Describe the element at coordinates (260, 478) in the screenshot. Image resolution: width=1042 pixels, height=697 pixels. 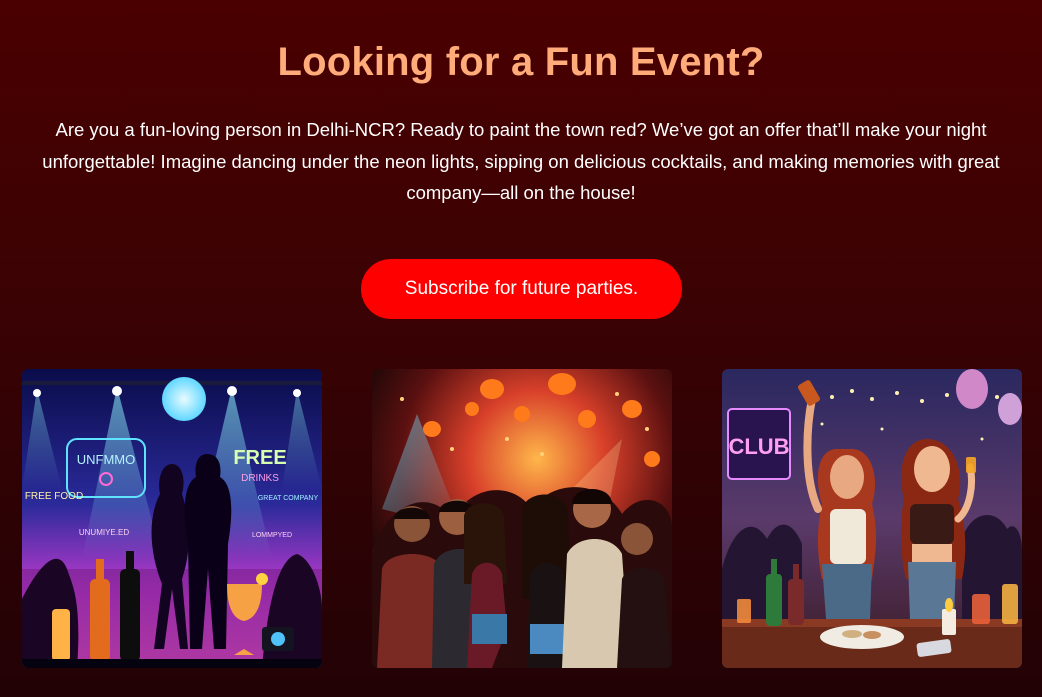
I see `neon-drinks-text: DRINKS` at that location.